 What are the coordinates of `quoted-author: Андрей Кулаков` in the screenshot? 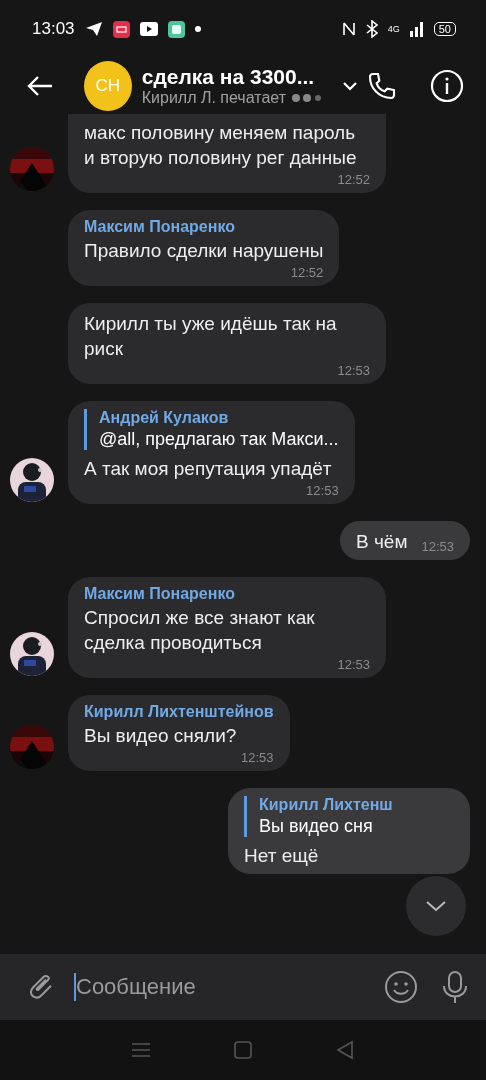 It's located at (164, 418).